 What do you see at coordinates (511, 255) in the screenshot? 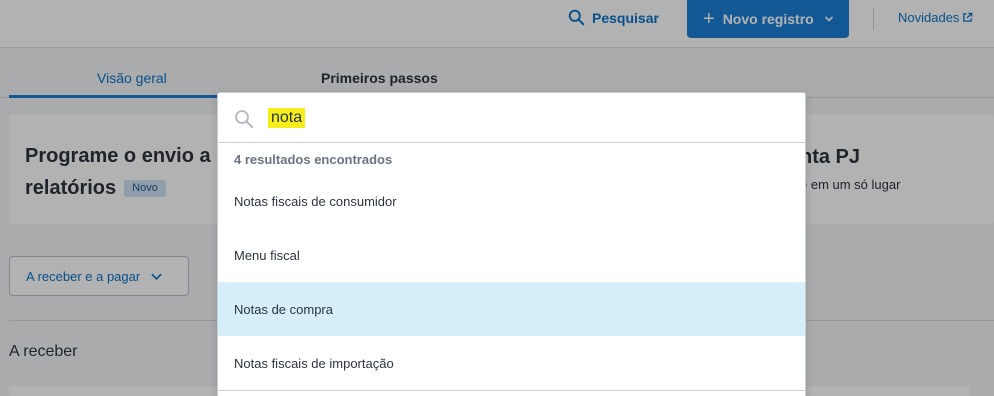
I see `search-result-item: Menu fiscal` at bounding box center [511, 255].